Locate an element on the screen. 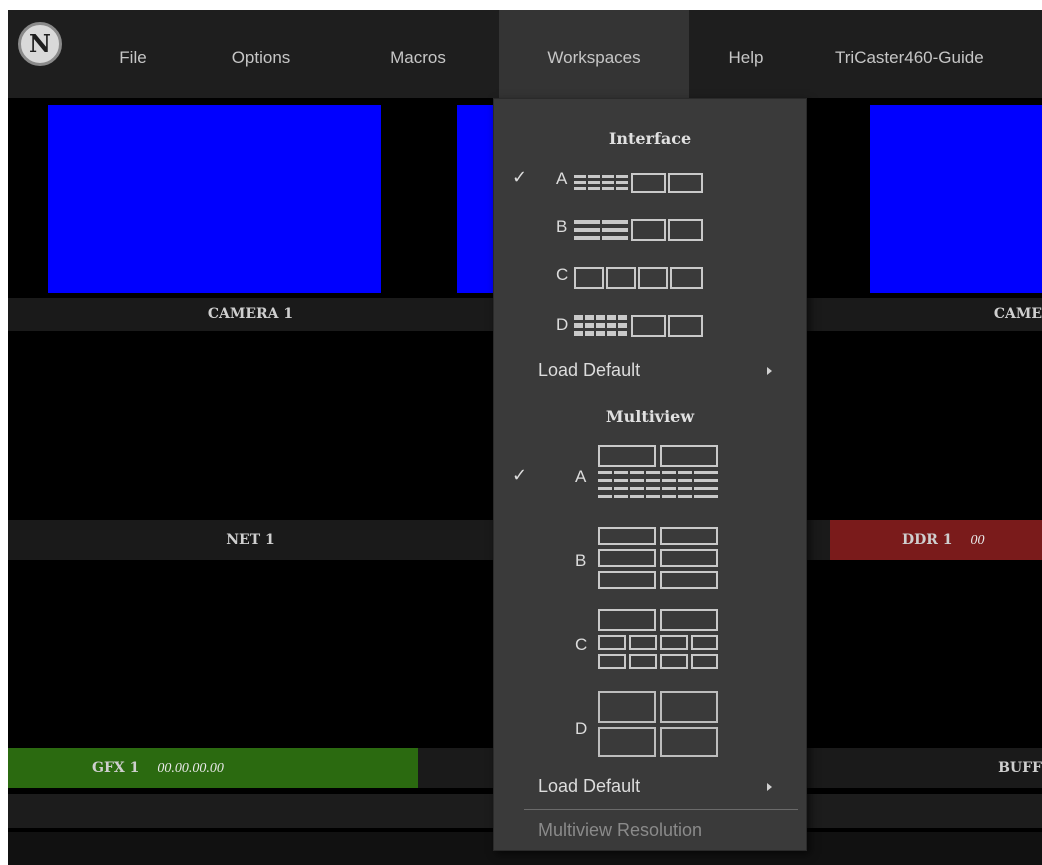 This screenshot has height=865, width=1042. menu-file: File is located at coordinates (133, 54).